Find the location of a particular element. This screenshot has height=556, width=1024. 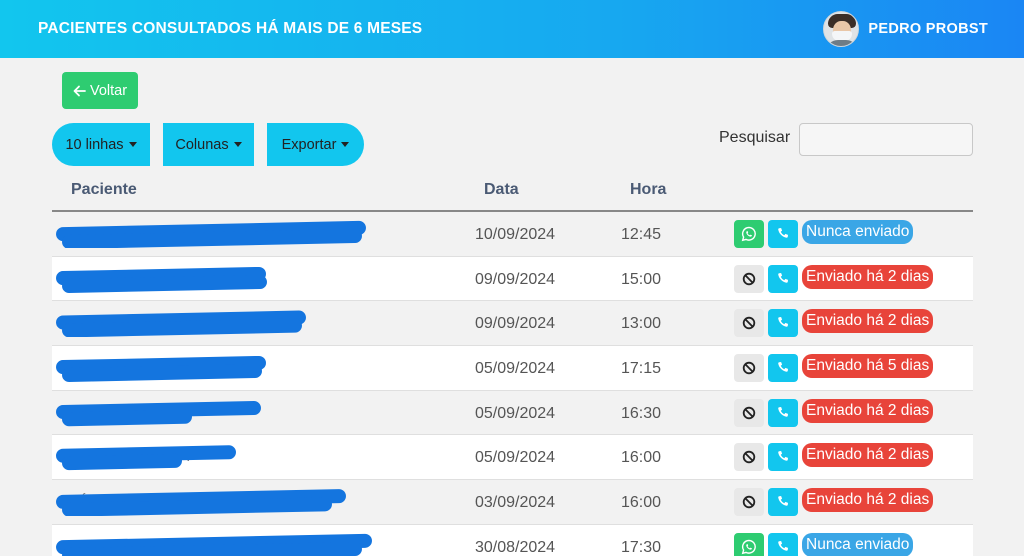

columns-dropdown: Colunas is located at coordinates (208, 144).